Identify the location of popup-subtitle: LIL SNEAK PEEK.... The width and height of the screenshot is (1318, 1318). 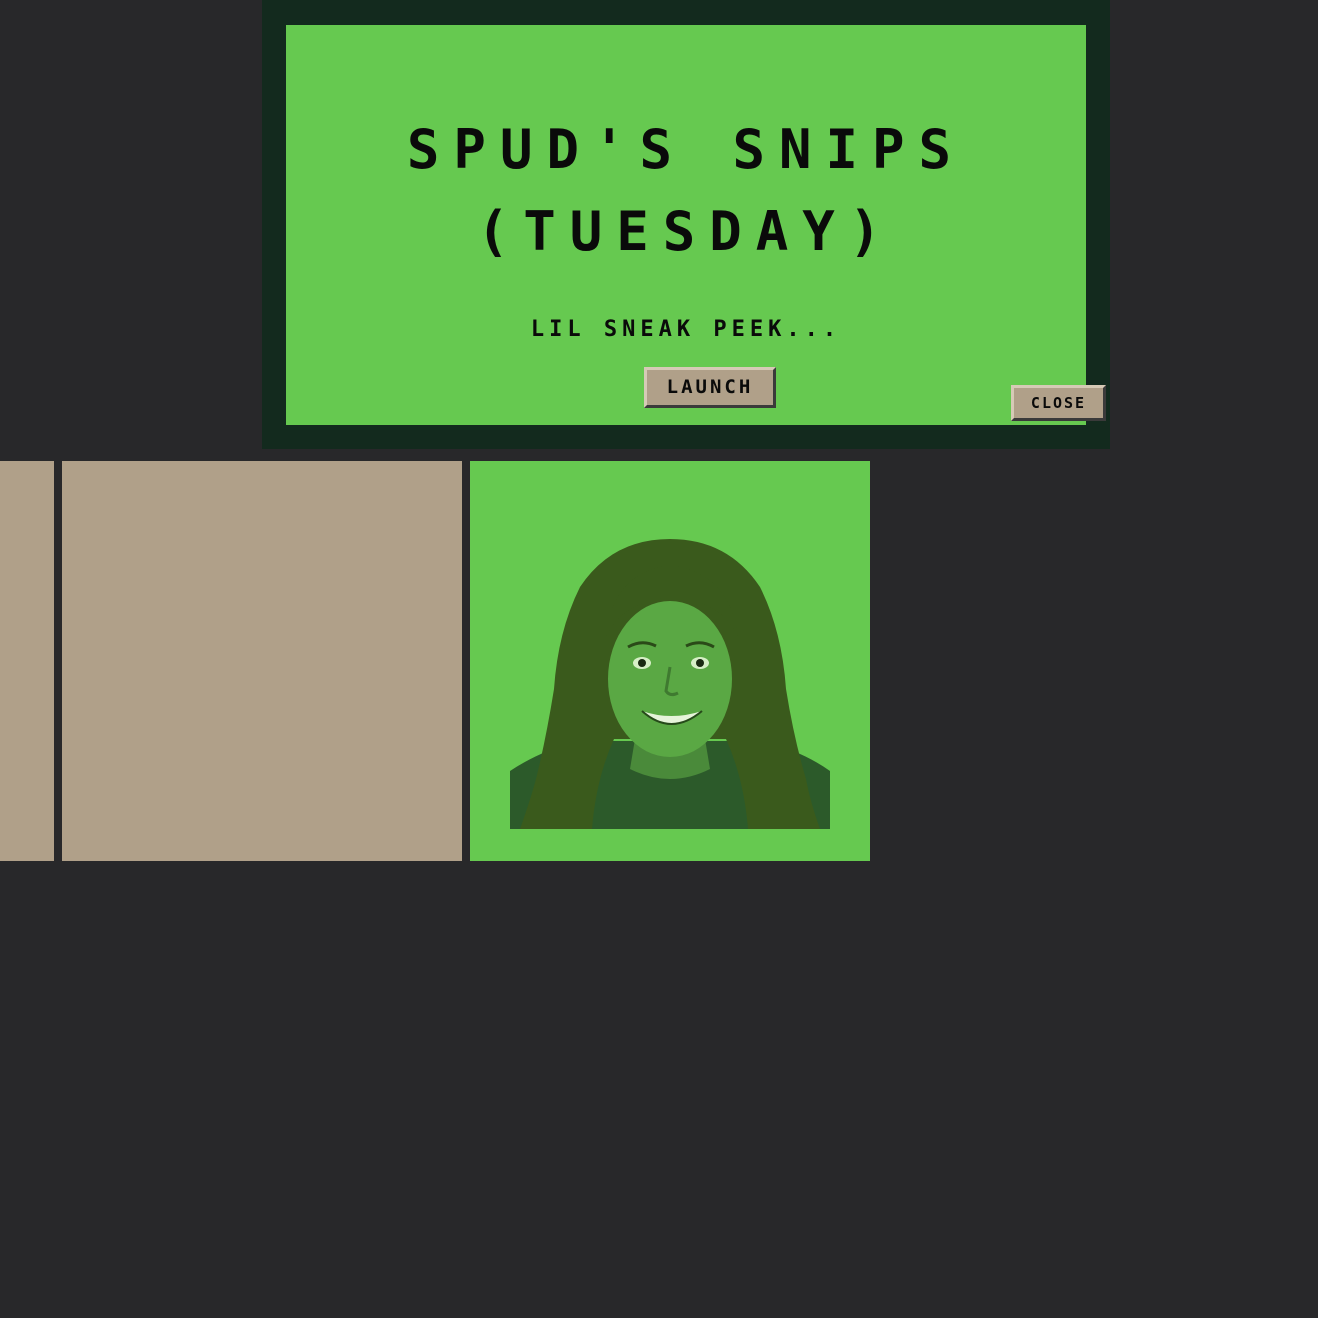
(686, 329).